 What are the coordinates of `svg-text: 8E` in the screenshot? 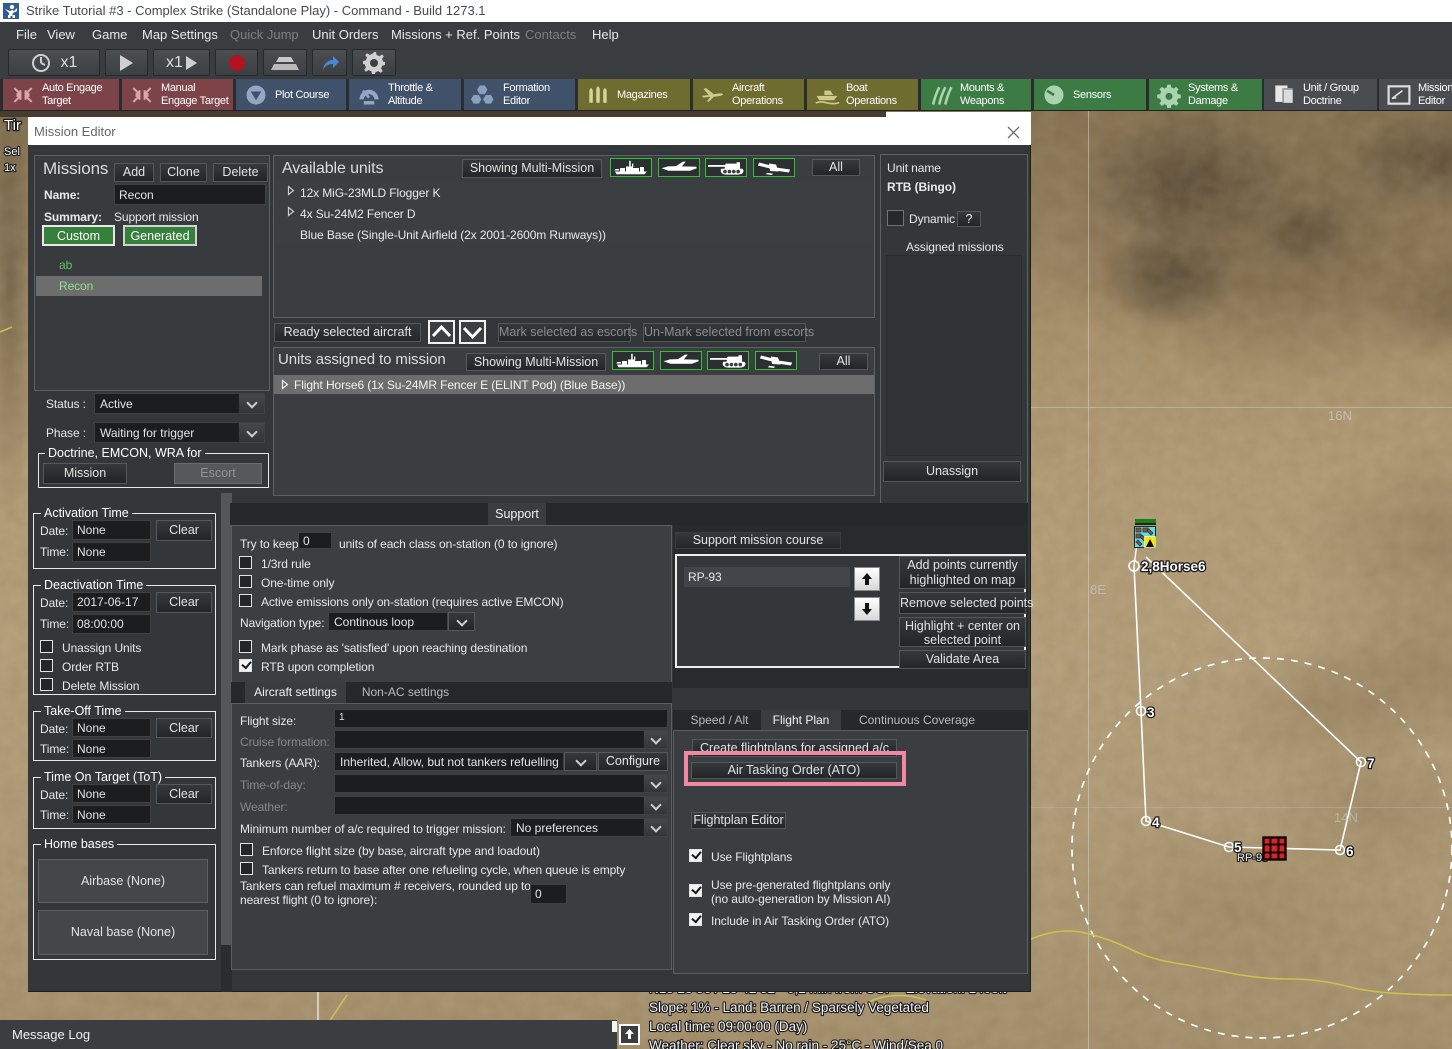 It's located at (1098, 589).